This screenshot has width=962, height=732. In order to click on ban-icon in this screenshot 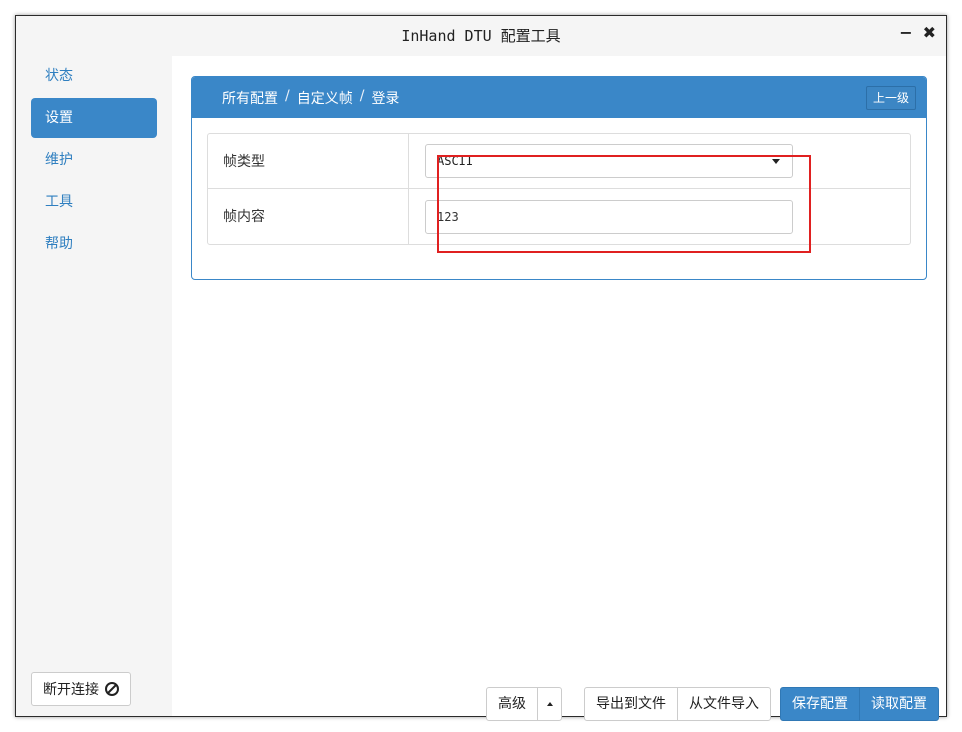, I will do `click(112, 689)`.